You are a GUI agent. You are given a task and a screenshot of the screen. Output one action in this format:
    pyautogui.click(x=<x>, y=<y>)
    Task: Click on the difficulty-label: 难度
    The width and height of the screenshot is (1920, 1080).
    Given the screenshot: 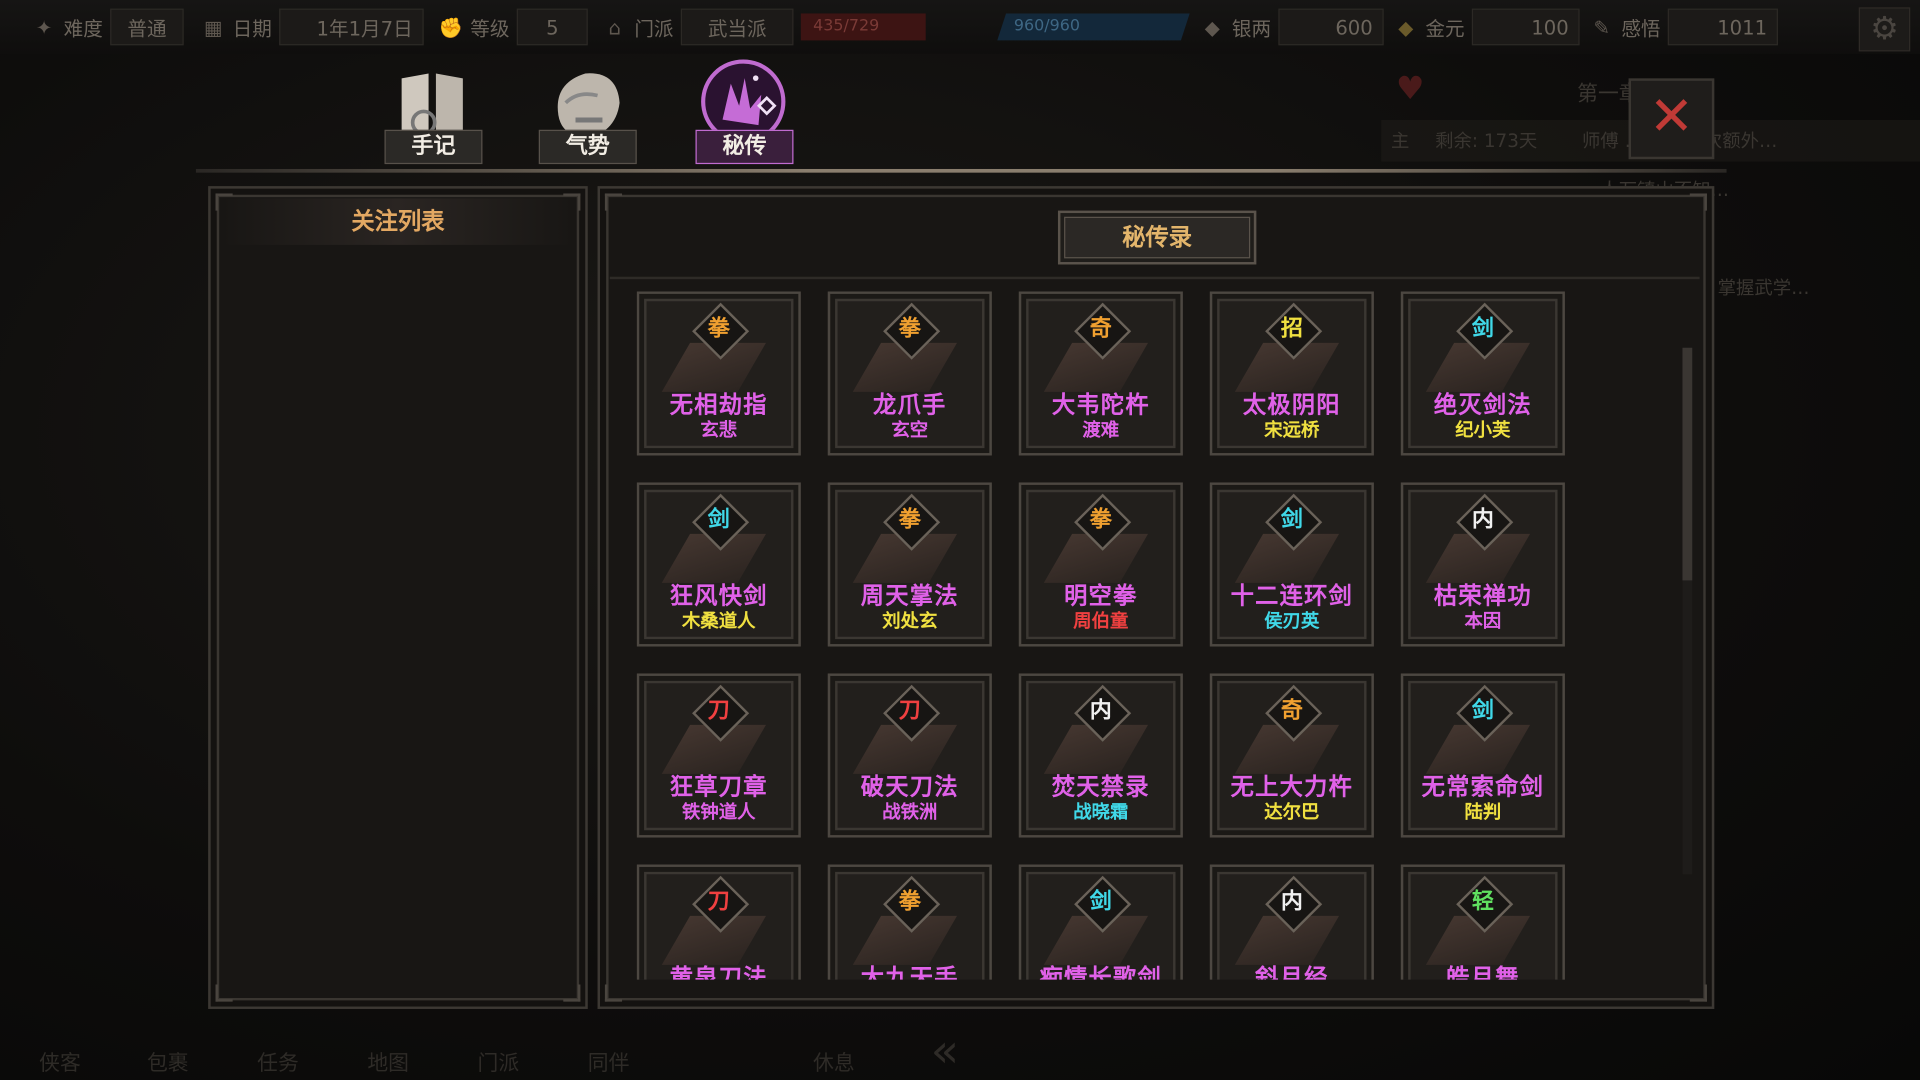 What is the action you would take?
    pyautogui.click(x=83, y=29)
    